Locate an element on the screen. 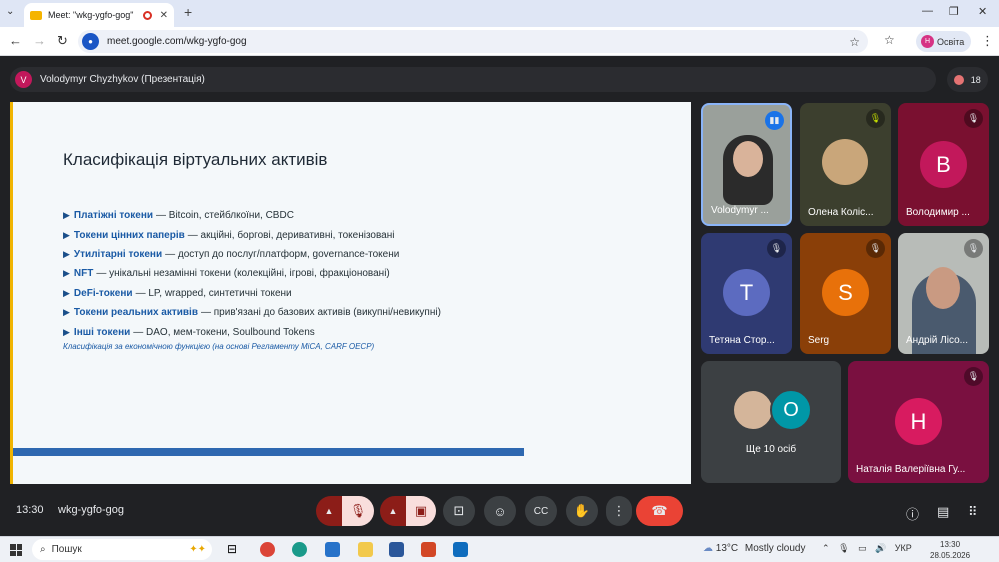  participant-avatar: B is located at coordinates (943, 164).